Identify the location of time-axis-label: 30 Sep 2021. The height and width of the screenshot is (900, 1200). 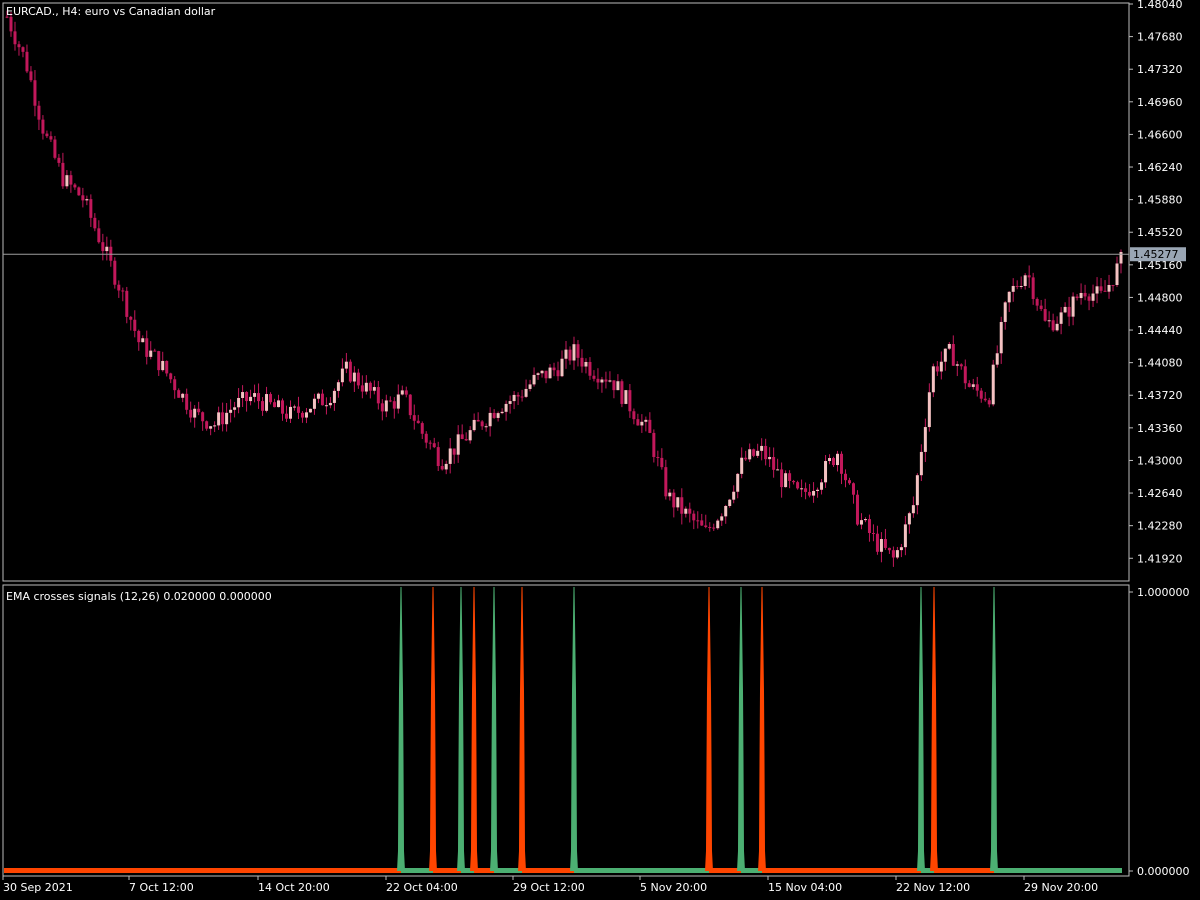
(38, 887).